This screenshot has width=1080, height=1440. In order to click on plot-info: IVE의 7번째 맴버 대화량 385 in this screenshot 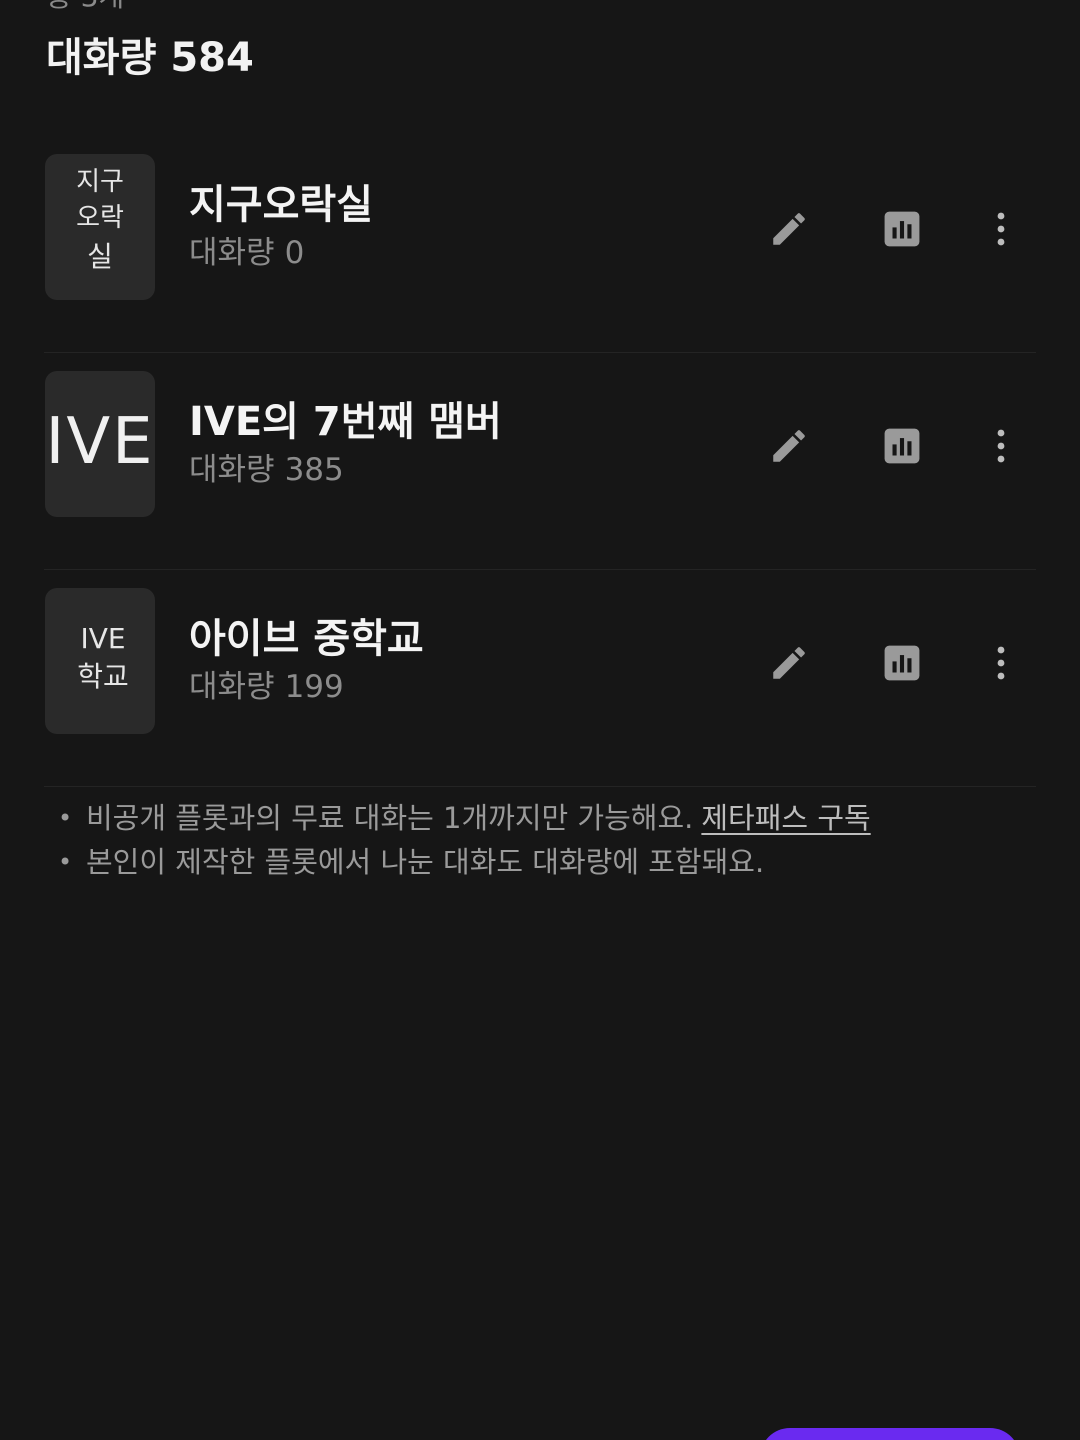, I will do `click(345, 443)`.